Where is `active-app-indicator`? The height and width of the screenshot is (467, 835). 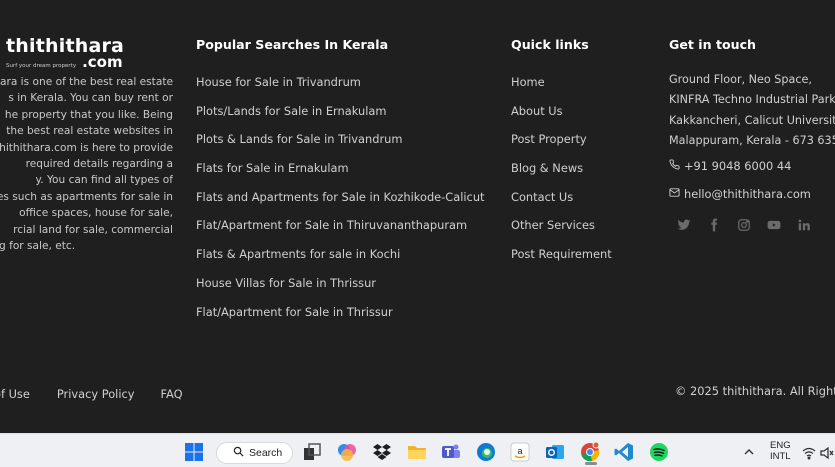
active-app-indicator is located at coordinates (591, 463).